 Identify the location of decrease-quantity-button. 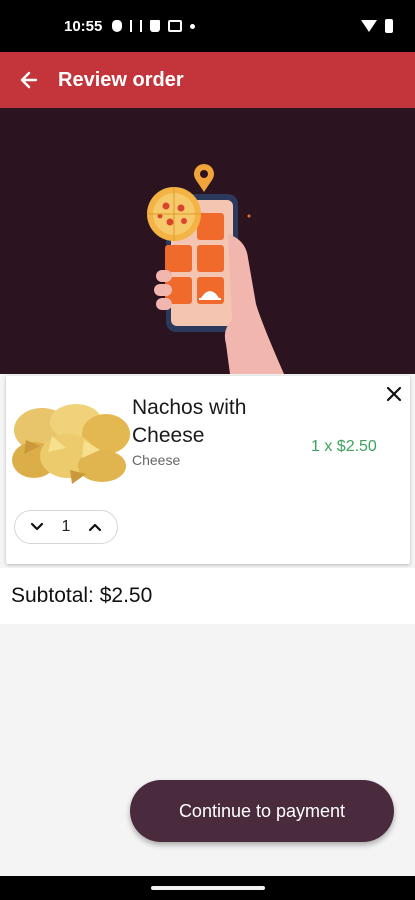
(37, 527).